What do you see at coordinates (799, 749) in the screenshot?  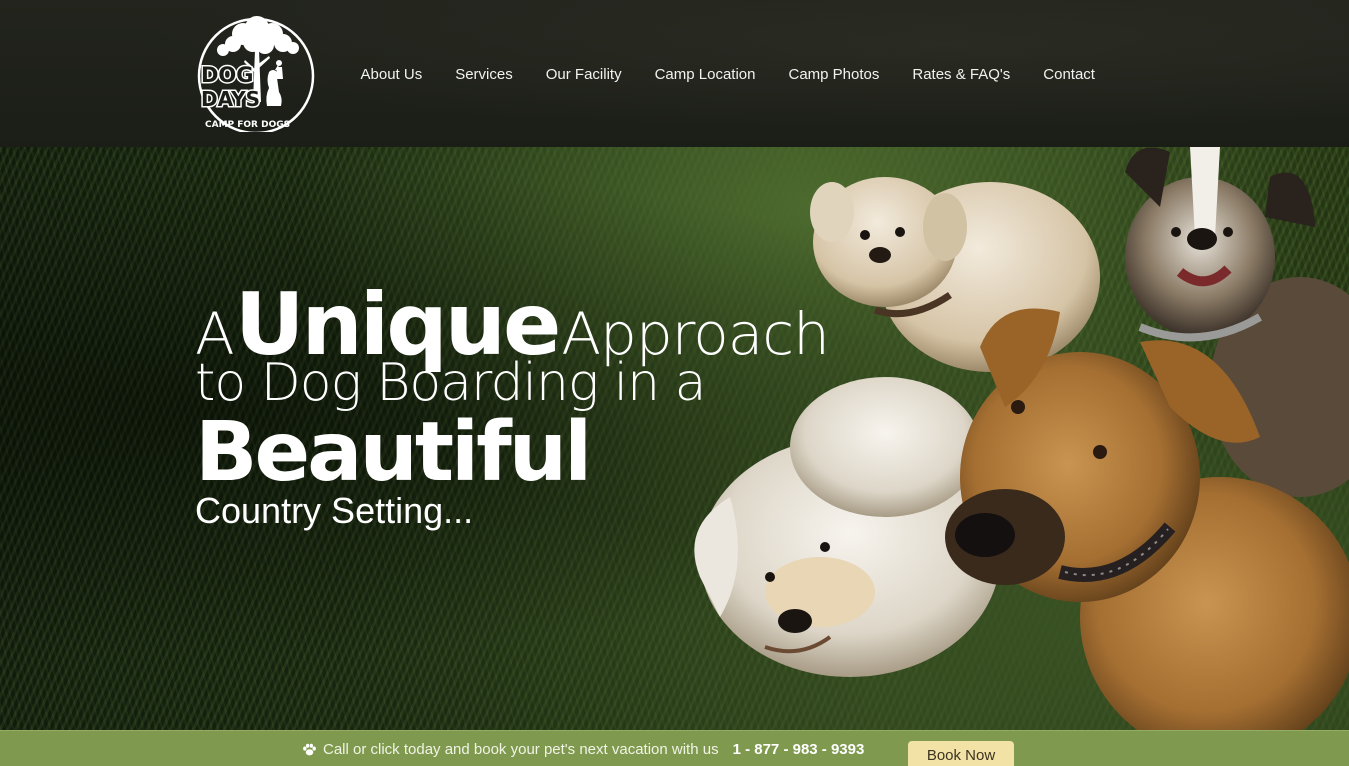 I see `phone-link: 1 - 877 - 983 - 9393` at bounding box center [799, 749].